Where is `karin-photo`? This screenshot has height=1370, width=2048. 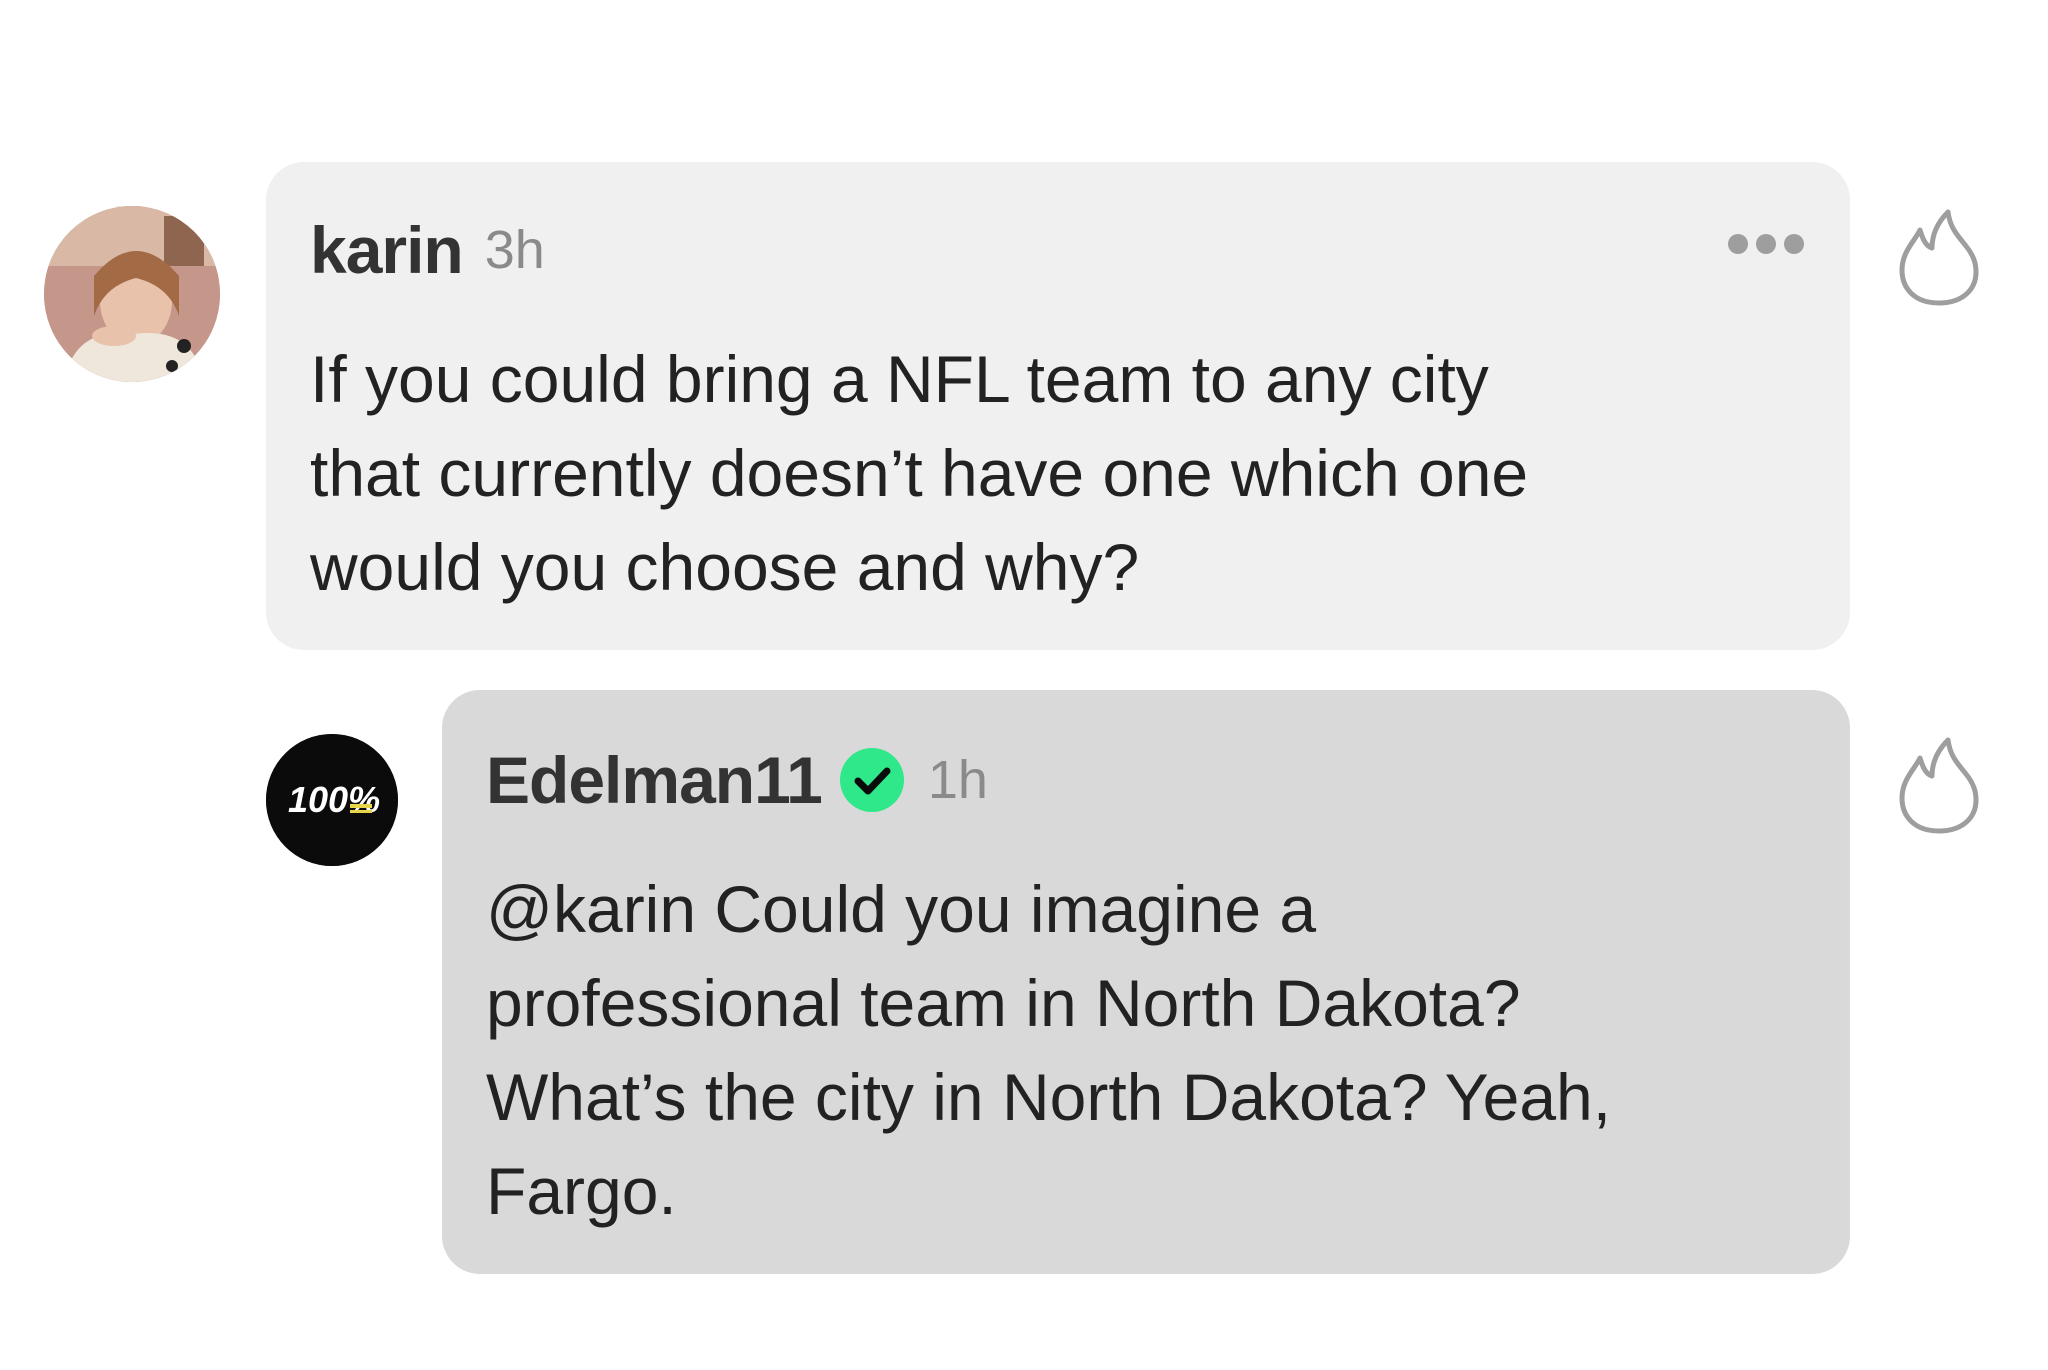 karin-photo is located at coordinates (132, 294).